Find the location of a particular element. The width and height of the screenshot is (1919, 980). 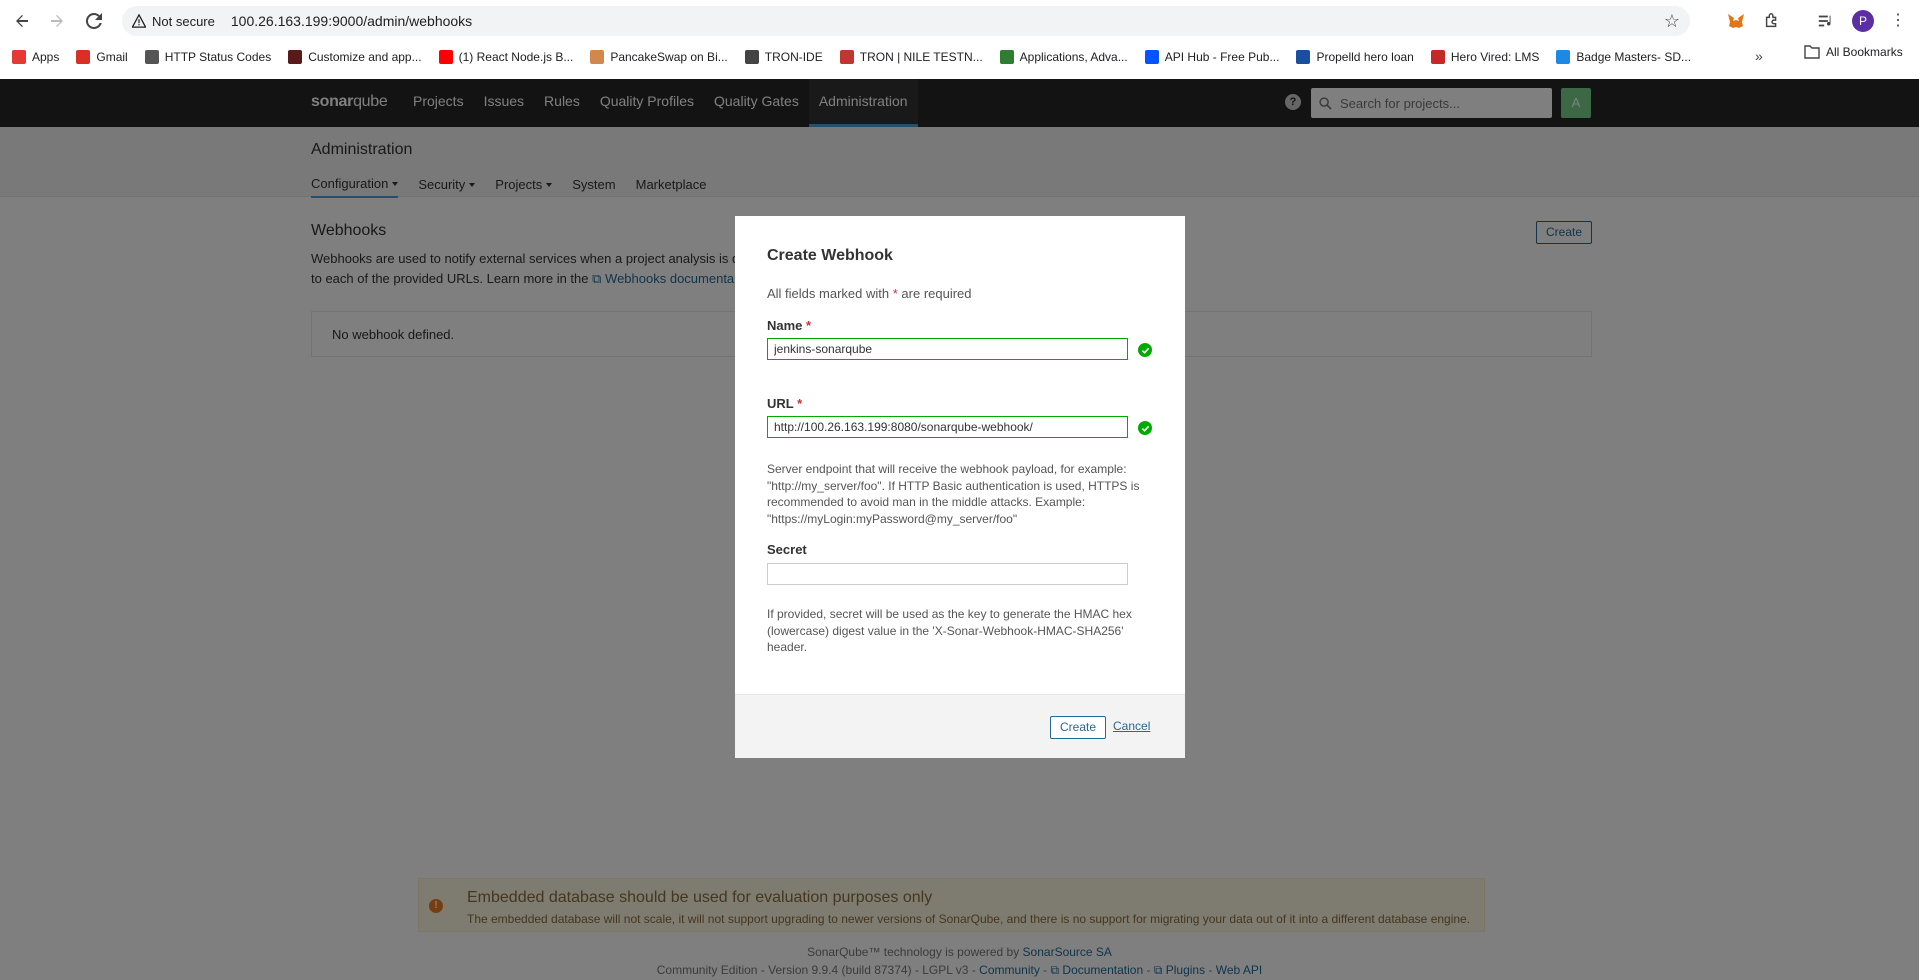

all-bookmarks-label: All Bookmarks is located at coordinates (1864, 52).